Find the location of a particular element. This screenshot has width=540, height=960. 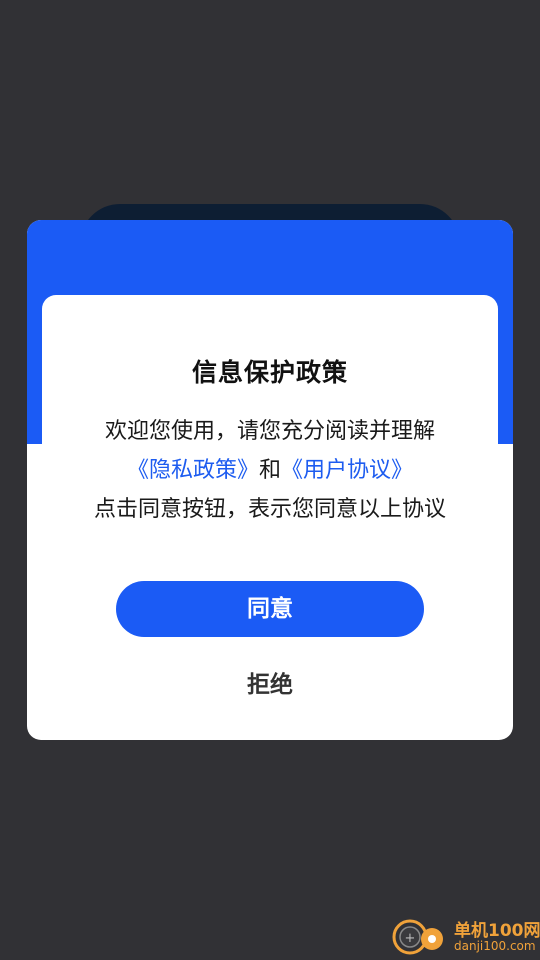

agree-button: 同意 is located at coordinates (270, 609).